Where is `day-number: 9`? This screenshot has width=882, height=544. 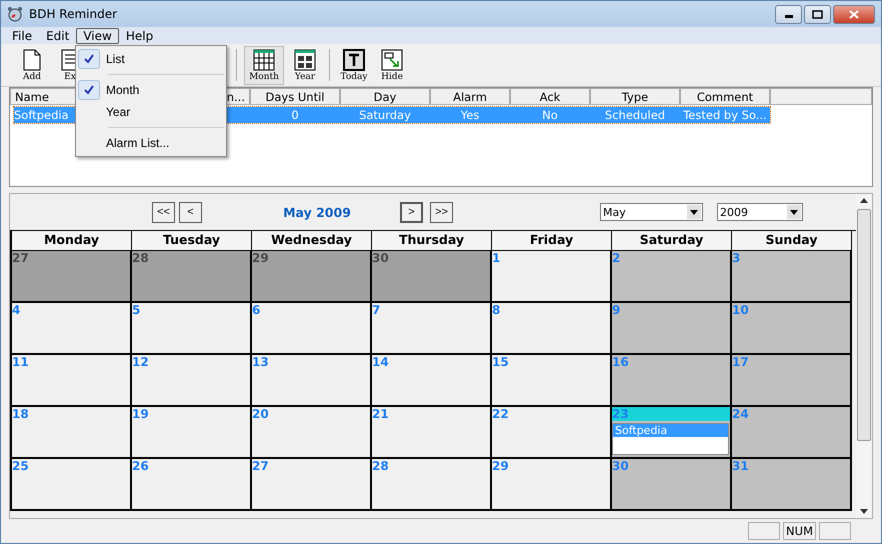 day-number: 9 is located at coordinates (616, 310).